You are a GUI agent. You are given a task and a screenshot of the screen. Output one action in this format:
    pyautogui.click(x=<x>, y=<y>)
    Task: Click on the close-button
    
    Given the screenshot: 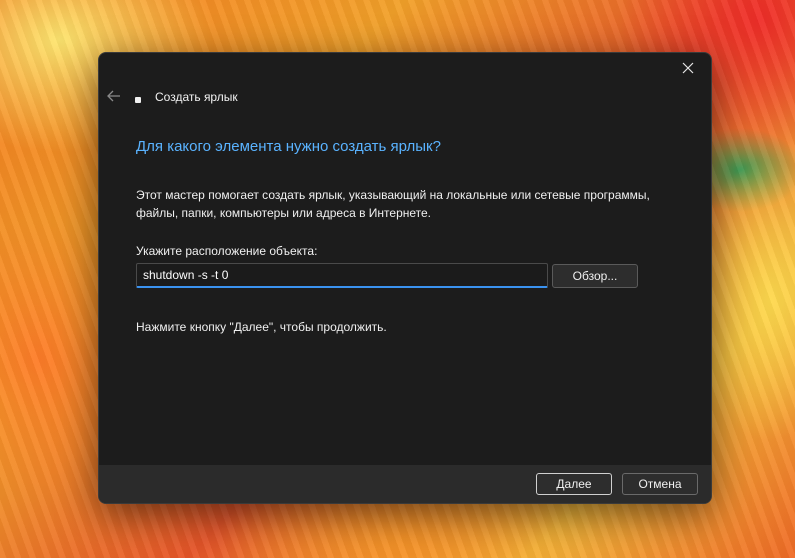 What is the action you would take?
    pyautogui.click(x=688, y=68)
    